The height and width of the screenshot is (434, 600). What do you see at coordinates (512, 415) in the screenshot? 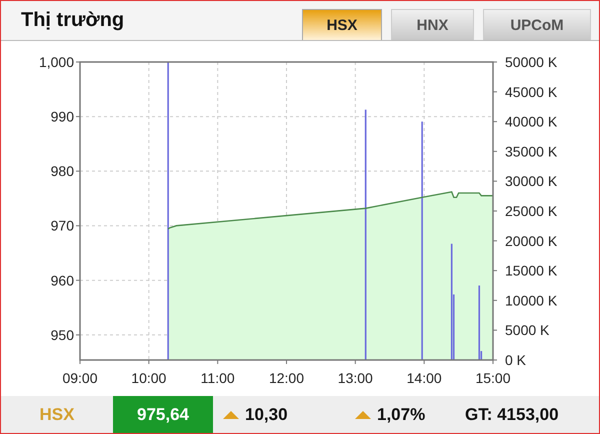
I see `turnover-value: GT: 4153,00` at bounding box center [512, 415].